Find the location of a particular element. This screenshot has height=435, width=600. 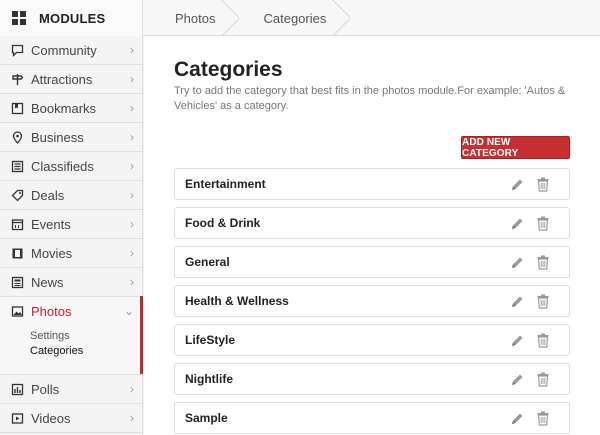

sidebar-item-business: Business › is located at coordinates (71, 137).